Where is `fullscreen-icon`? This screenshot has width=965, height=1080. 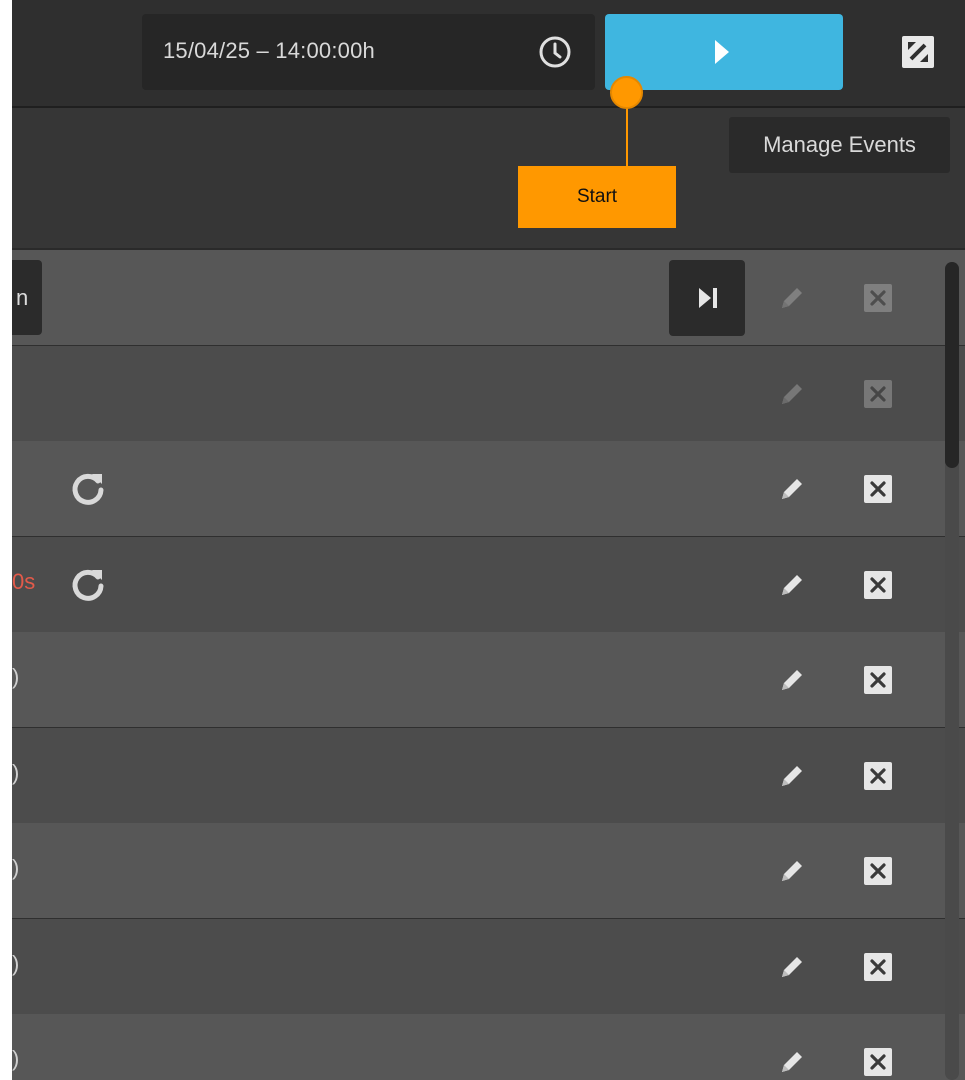 fullscreen-icon is located at coordinates (918, 52).